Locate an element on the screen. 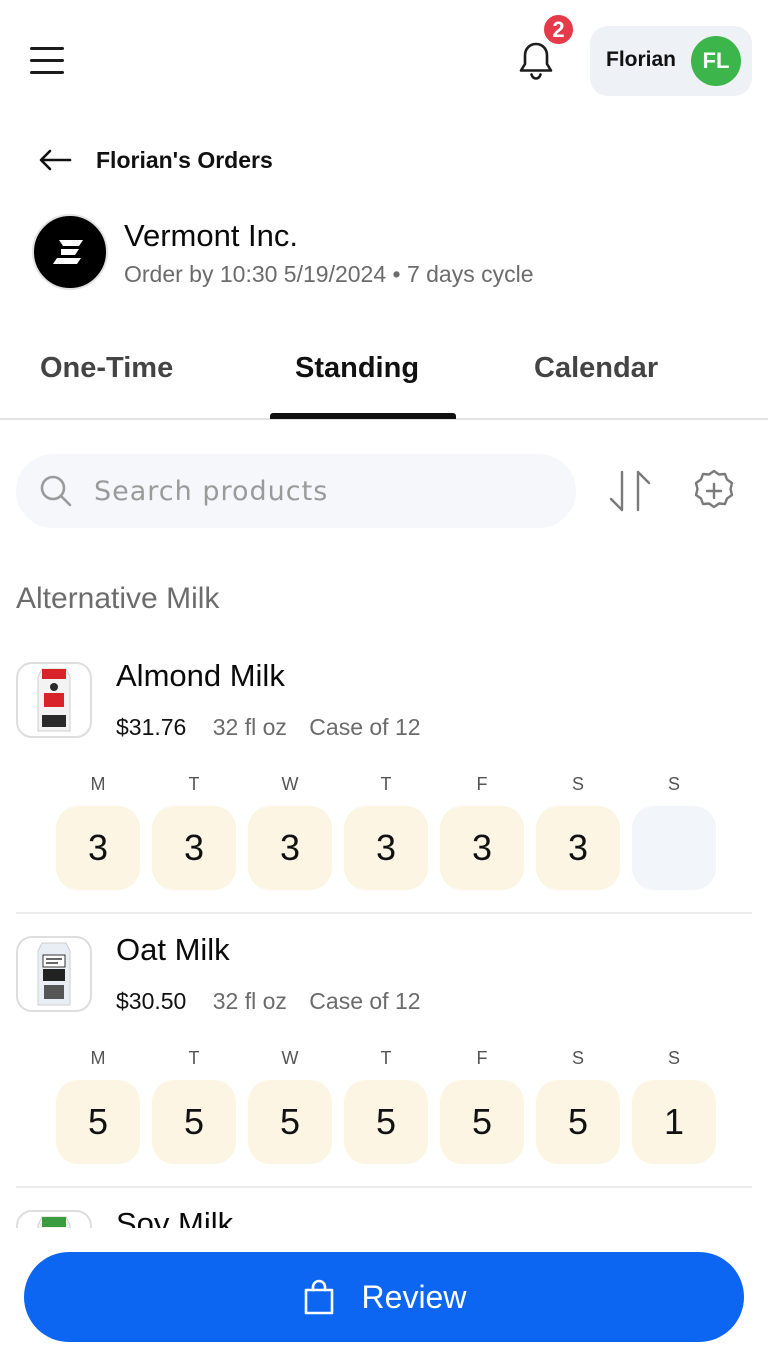  order-tabs: One-Time Standing Calendar is located at coordinates (384, 380).